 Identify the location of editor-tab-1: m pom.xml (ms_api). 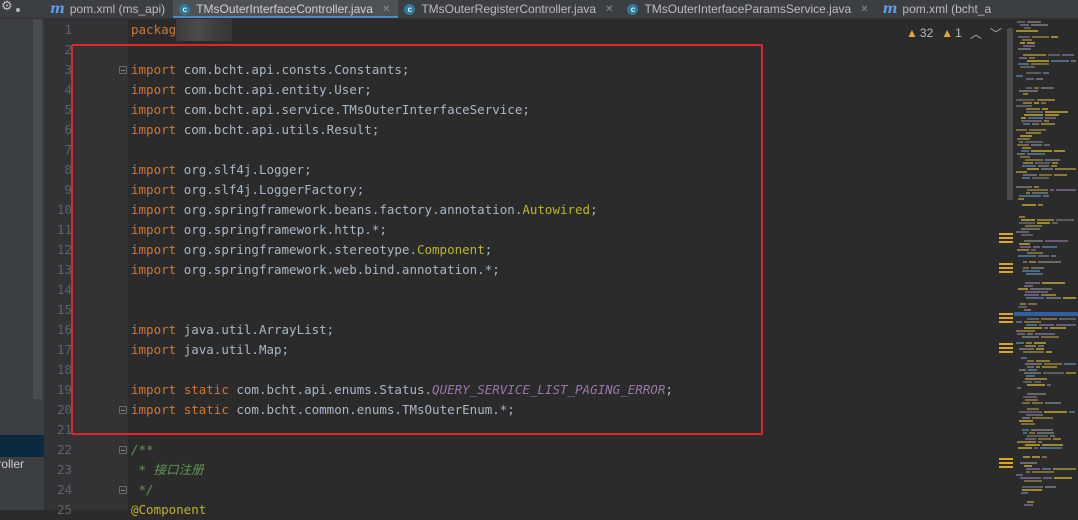
(108, 9).